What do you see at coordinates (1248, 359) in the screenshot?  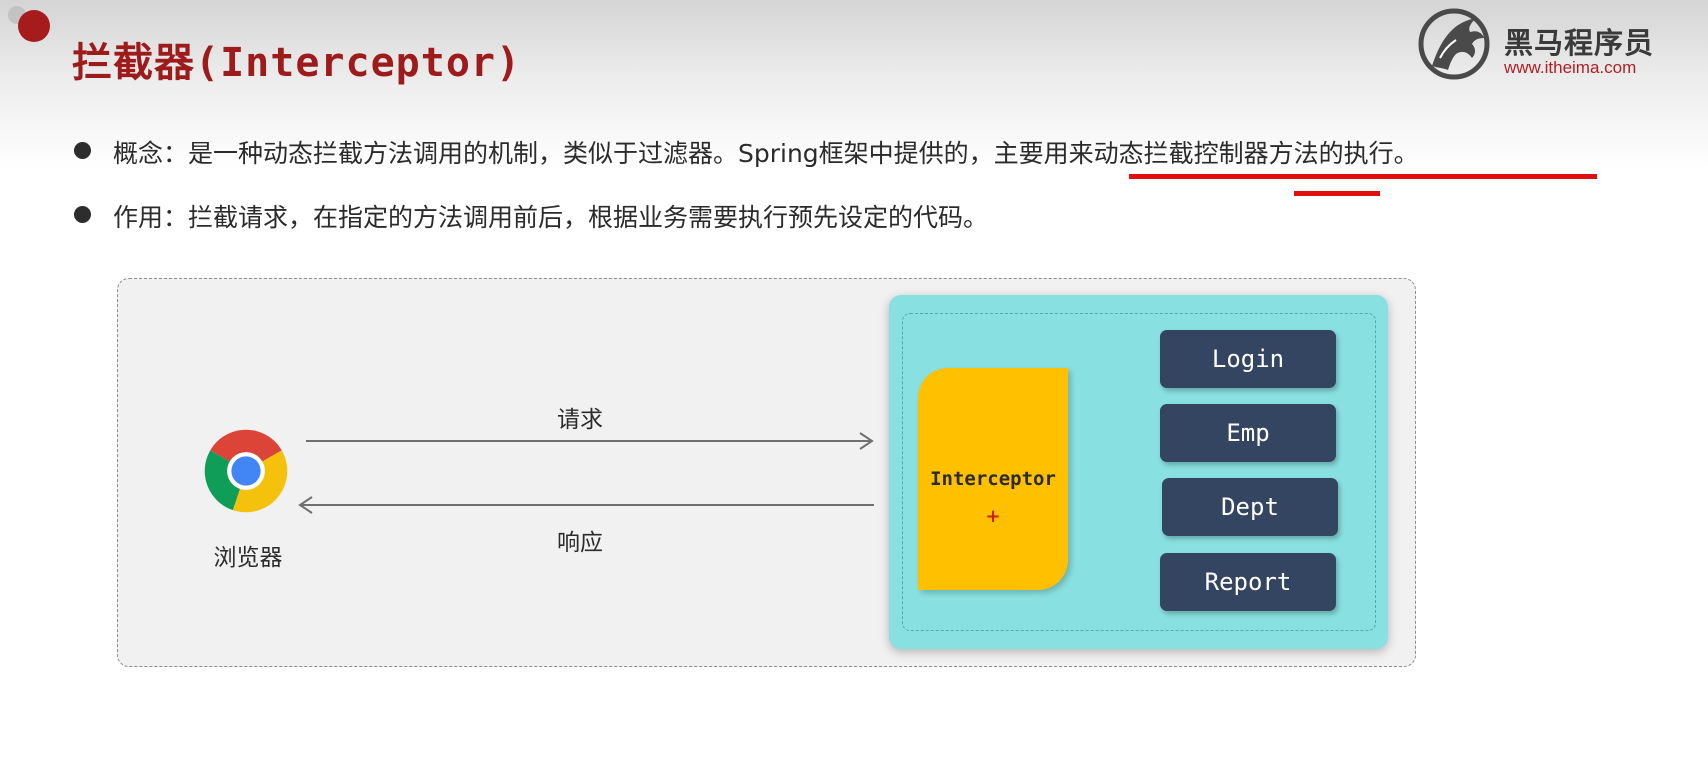 I see `controller-login: Login` at bounding box center [1248, 359].